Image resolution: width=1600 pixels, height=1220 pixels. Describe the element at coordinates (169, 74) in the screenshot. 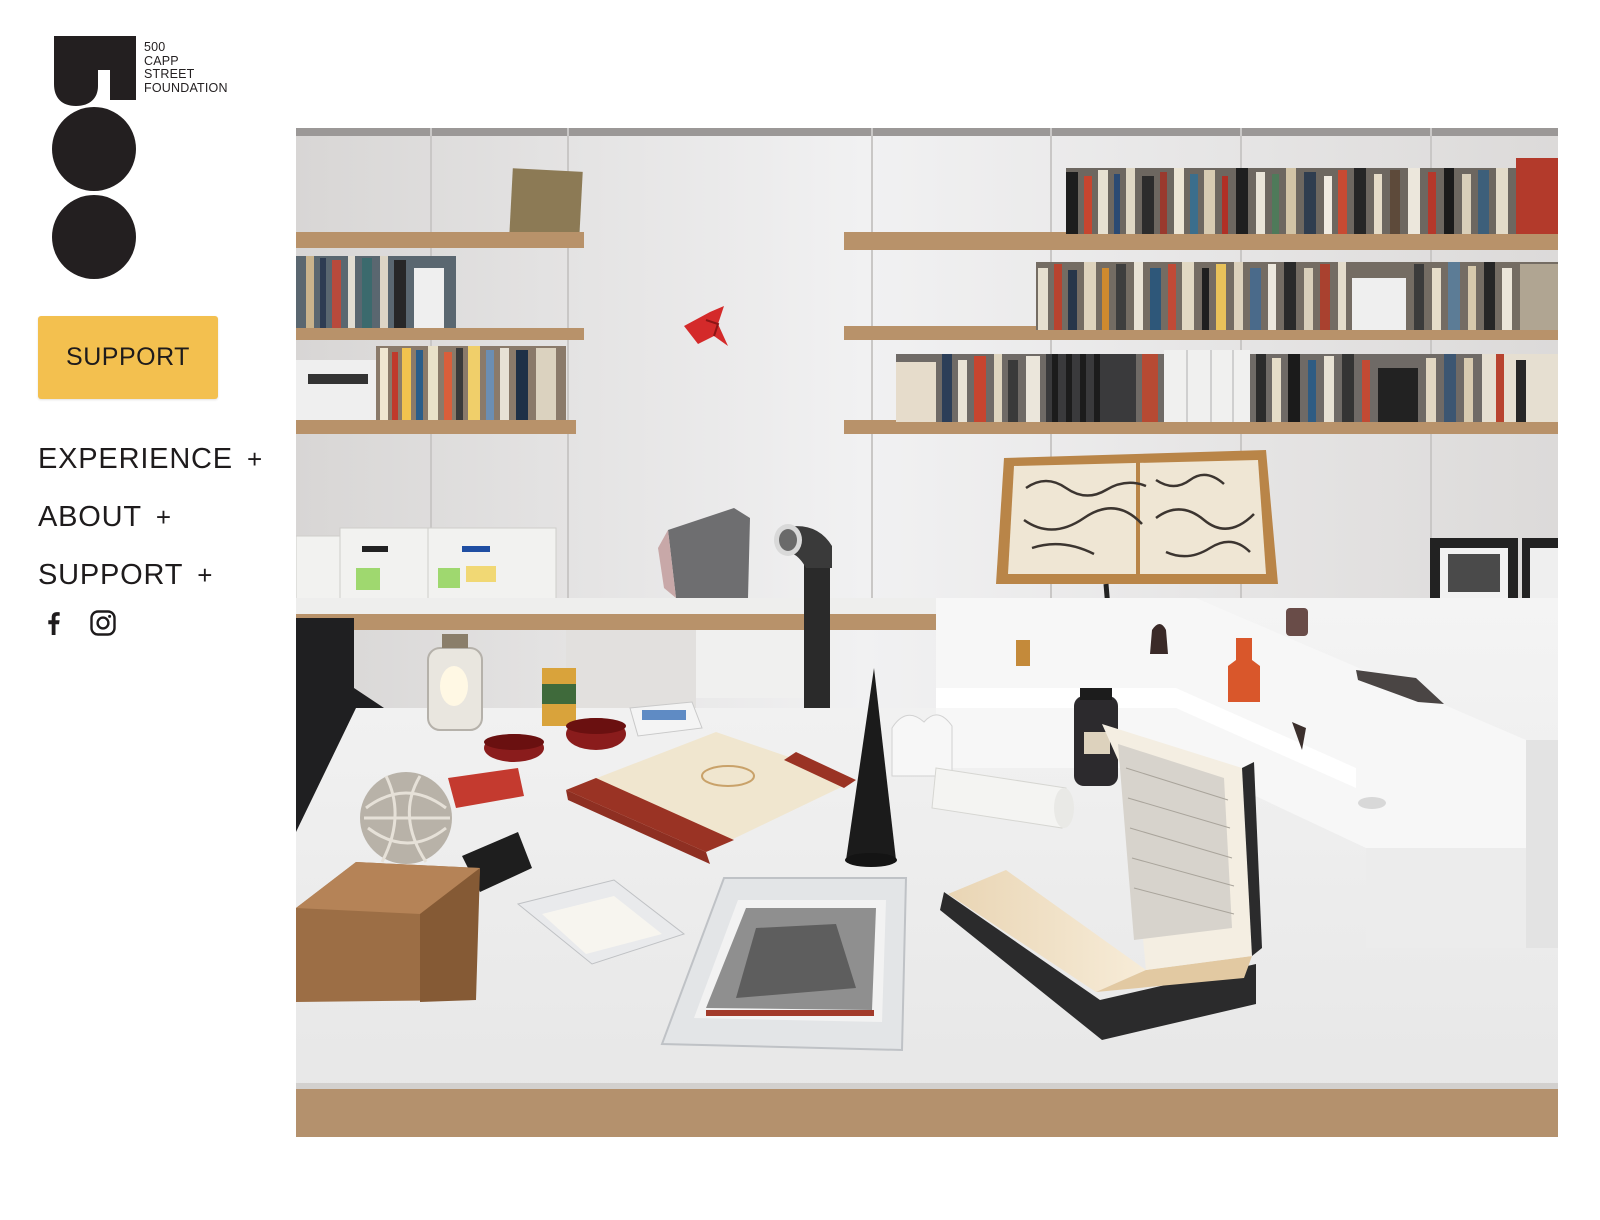

I see `logo-line-3: STREET` at that location.